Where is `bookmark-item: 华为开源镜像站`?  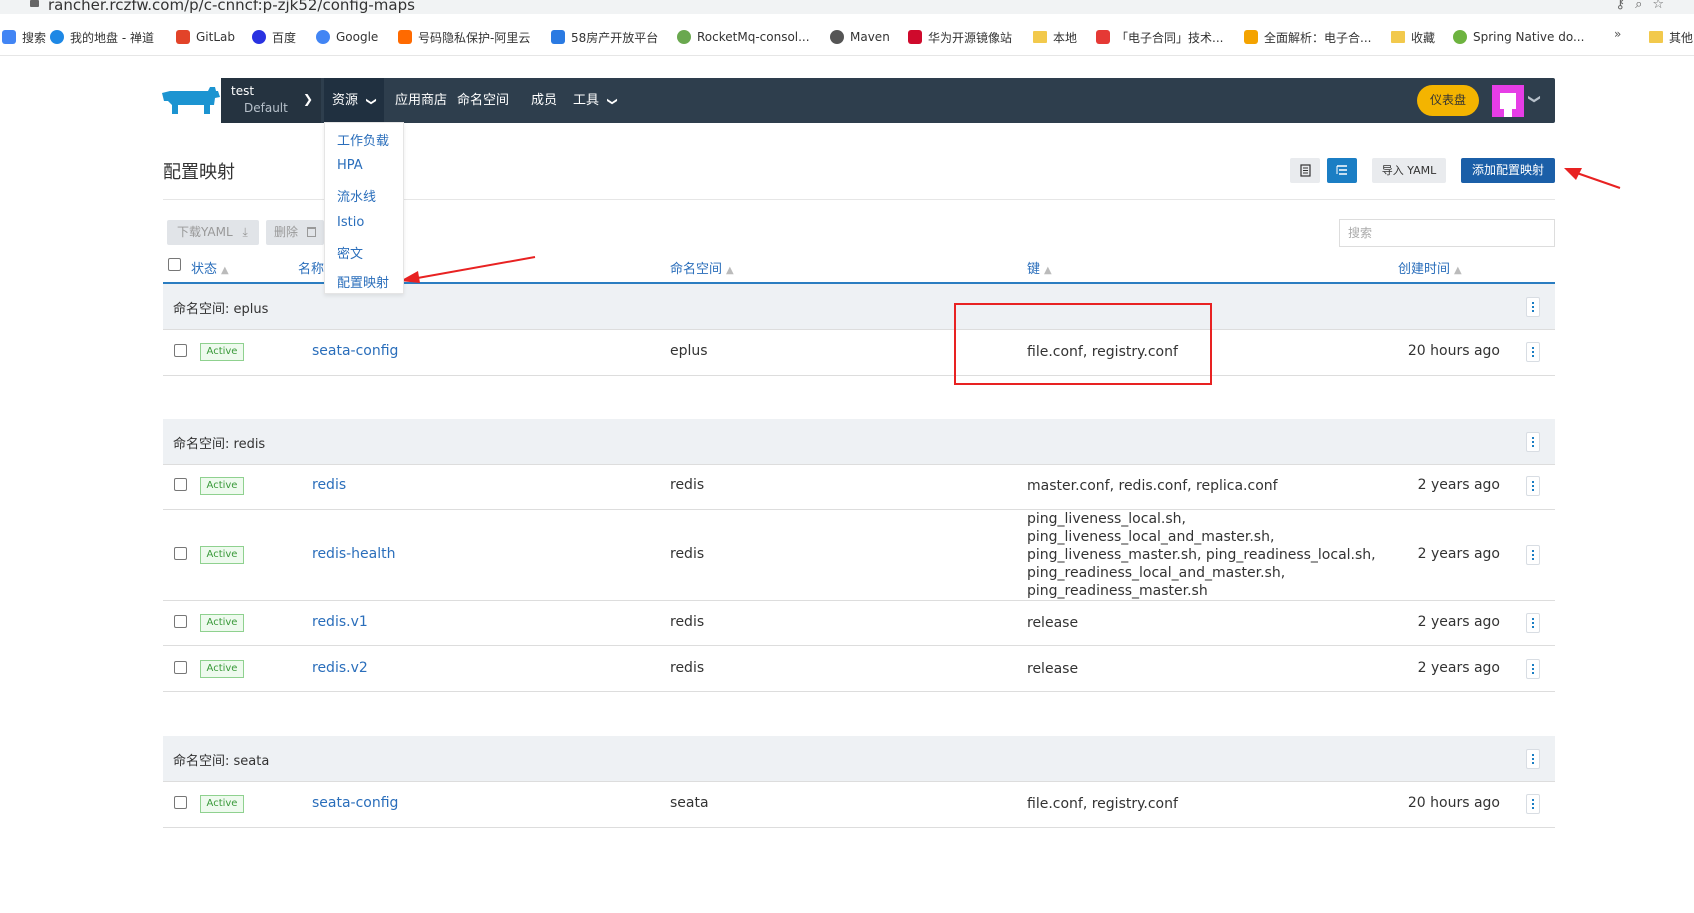 bookmark-item: 华为开源镜像站 is located at coordinates (960, 37).